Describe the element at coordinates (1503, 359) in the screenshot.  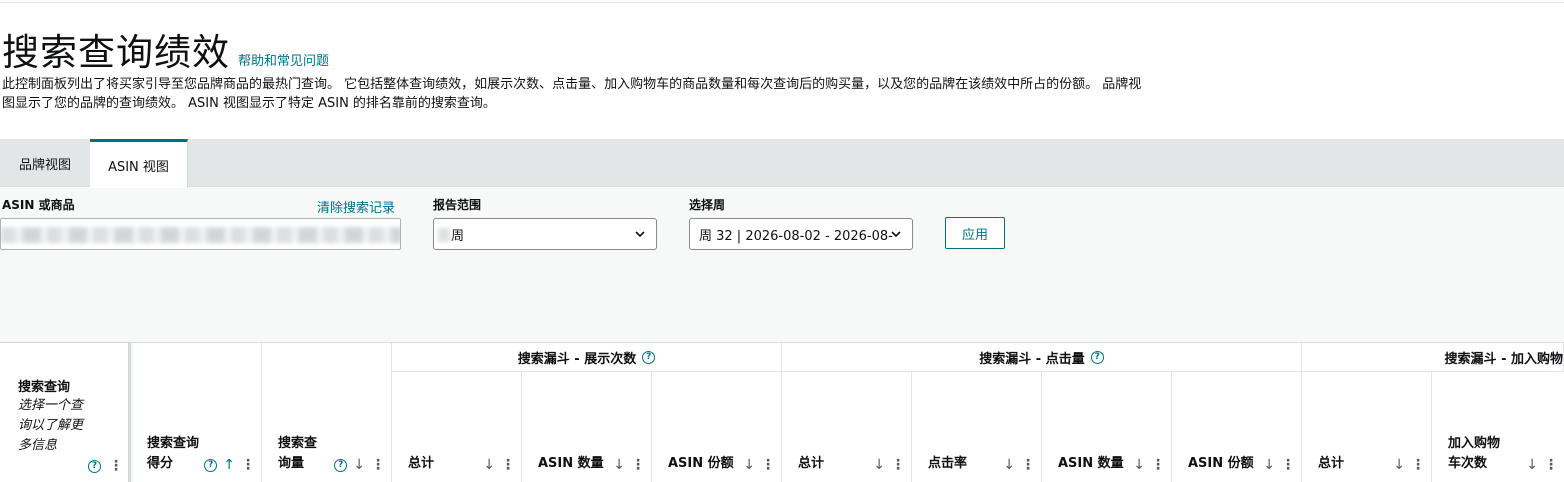
I see `group-add-to-cart-label: 搜索漏斗 - 加入购物` at that location.